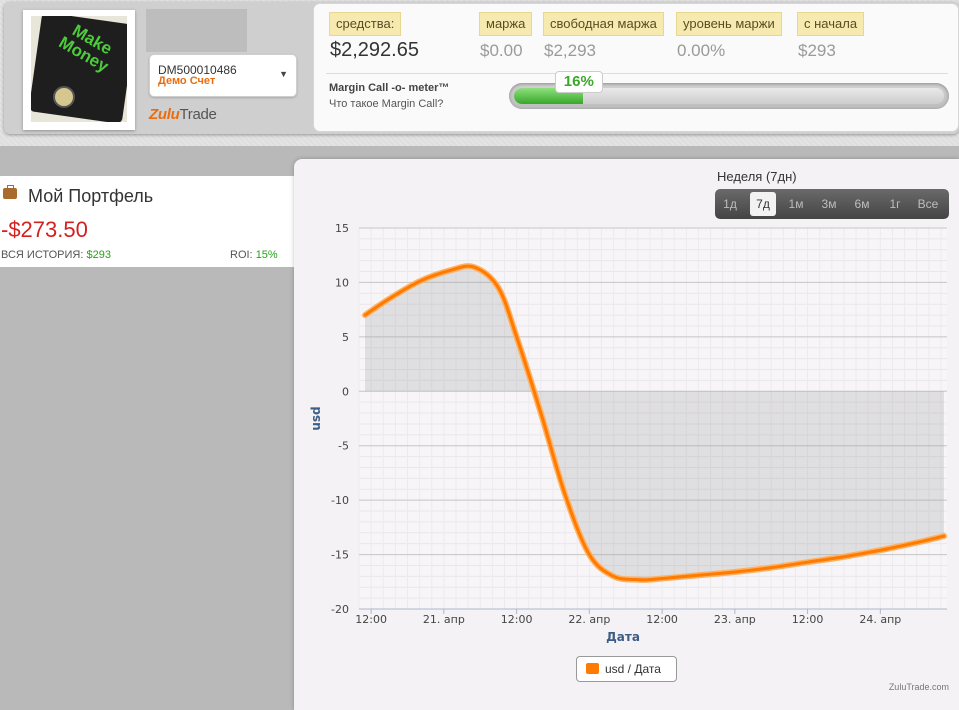  I want to click on legend-series-label: usd / Дата, so click(633, 669).